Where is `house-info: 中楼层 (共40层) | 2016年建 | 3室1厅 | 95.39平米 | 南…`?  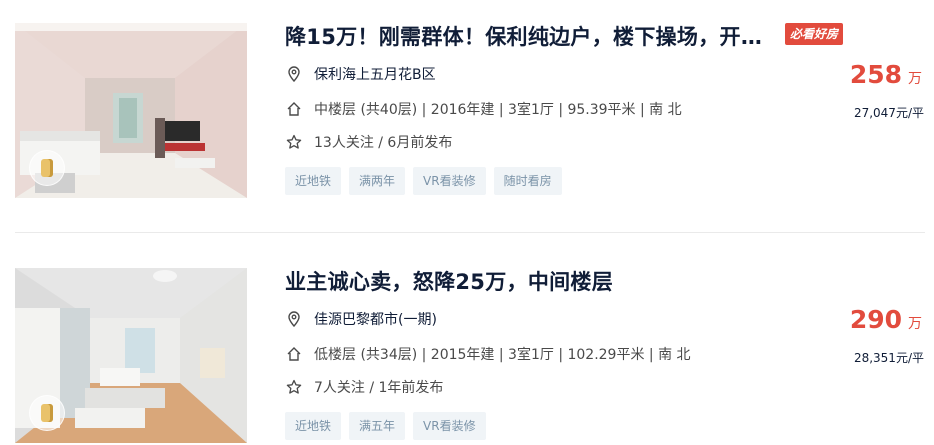 house-info: 中楼层 (共40层) | 2016年建 | 3室1厅 | 95.39平米 | 南… is located at coordinates (498, 110).